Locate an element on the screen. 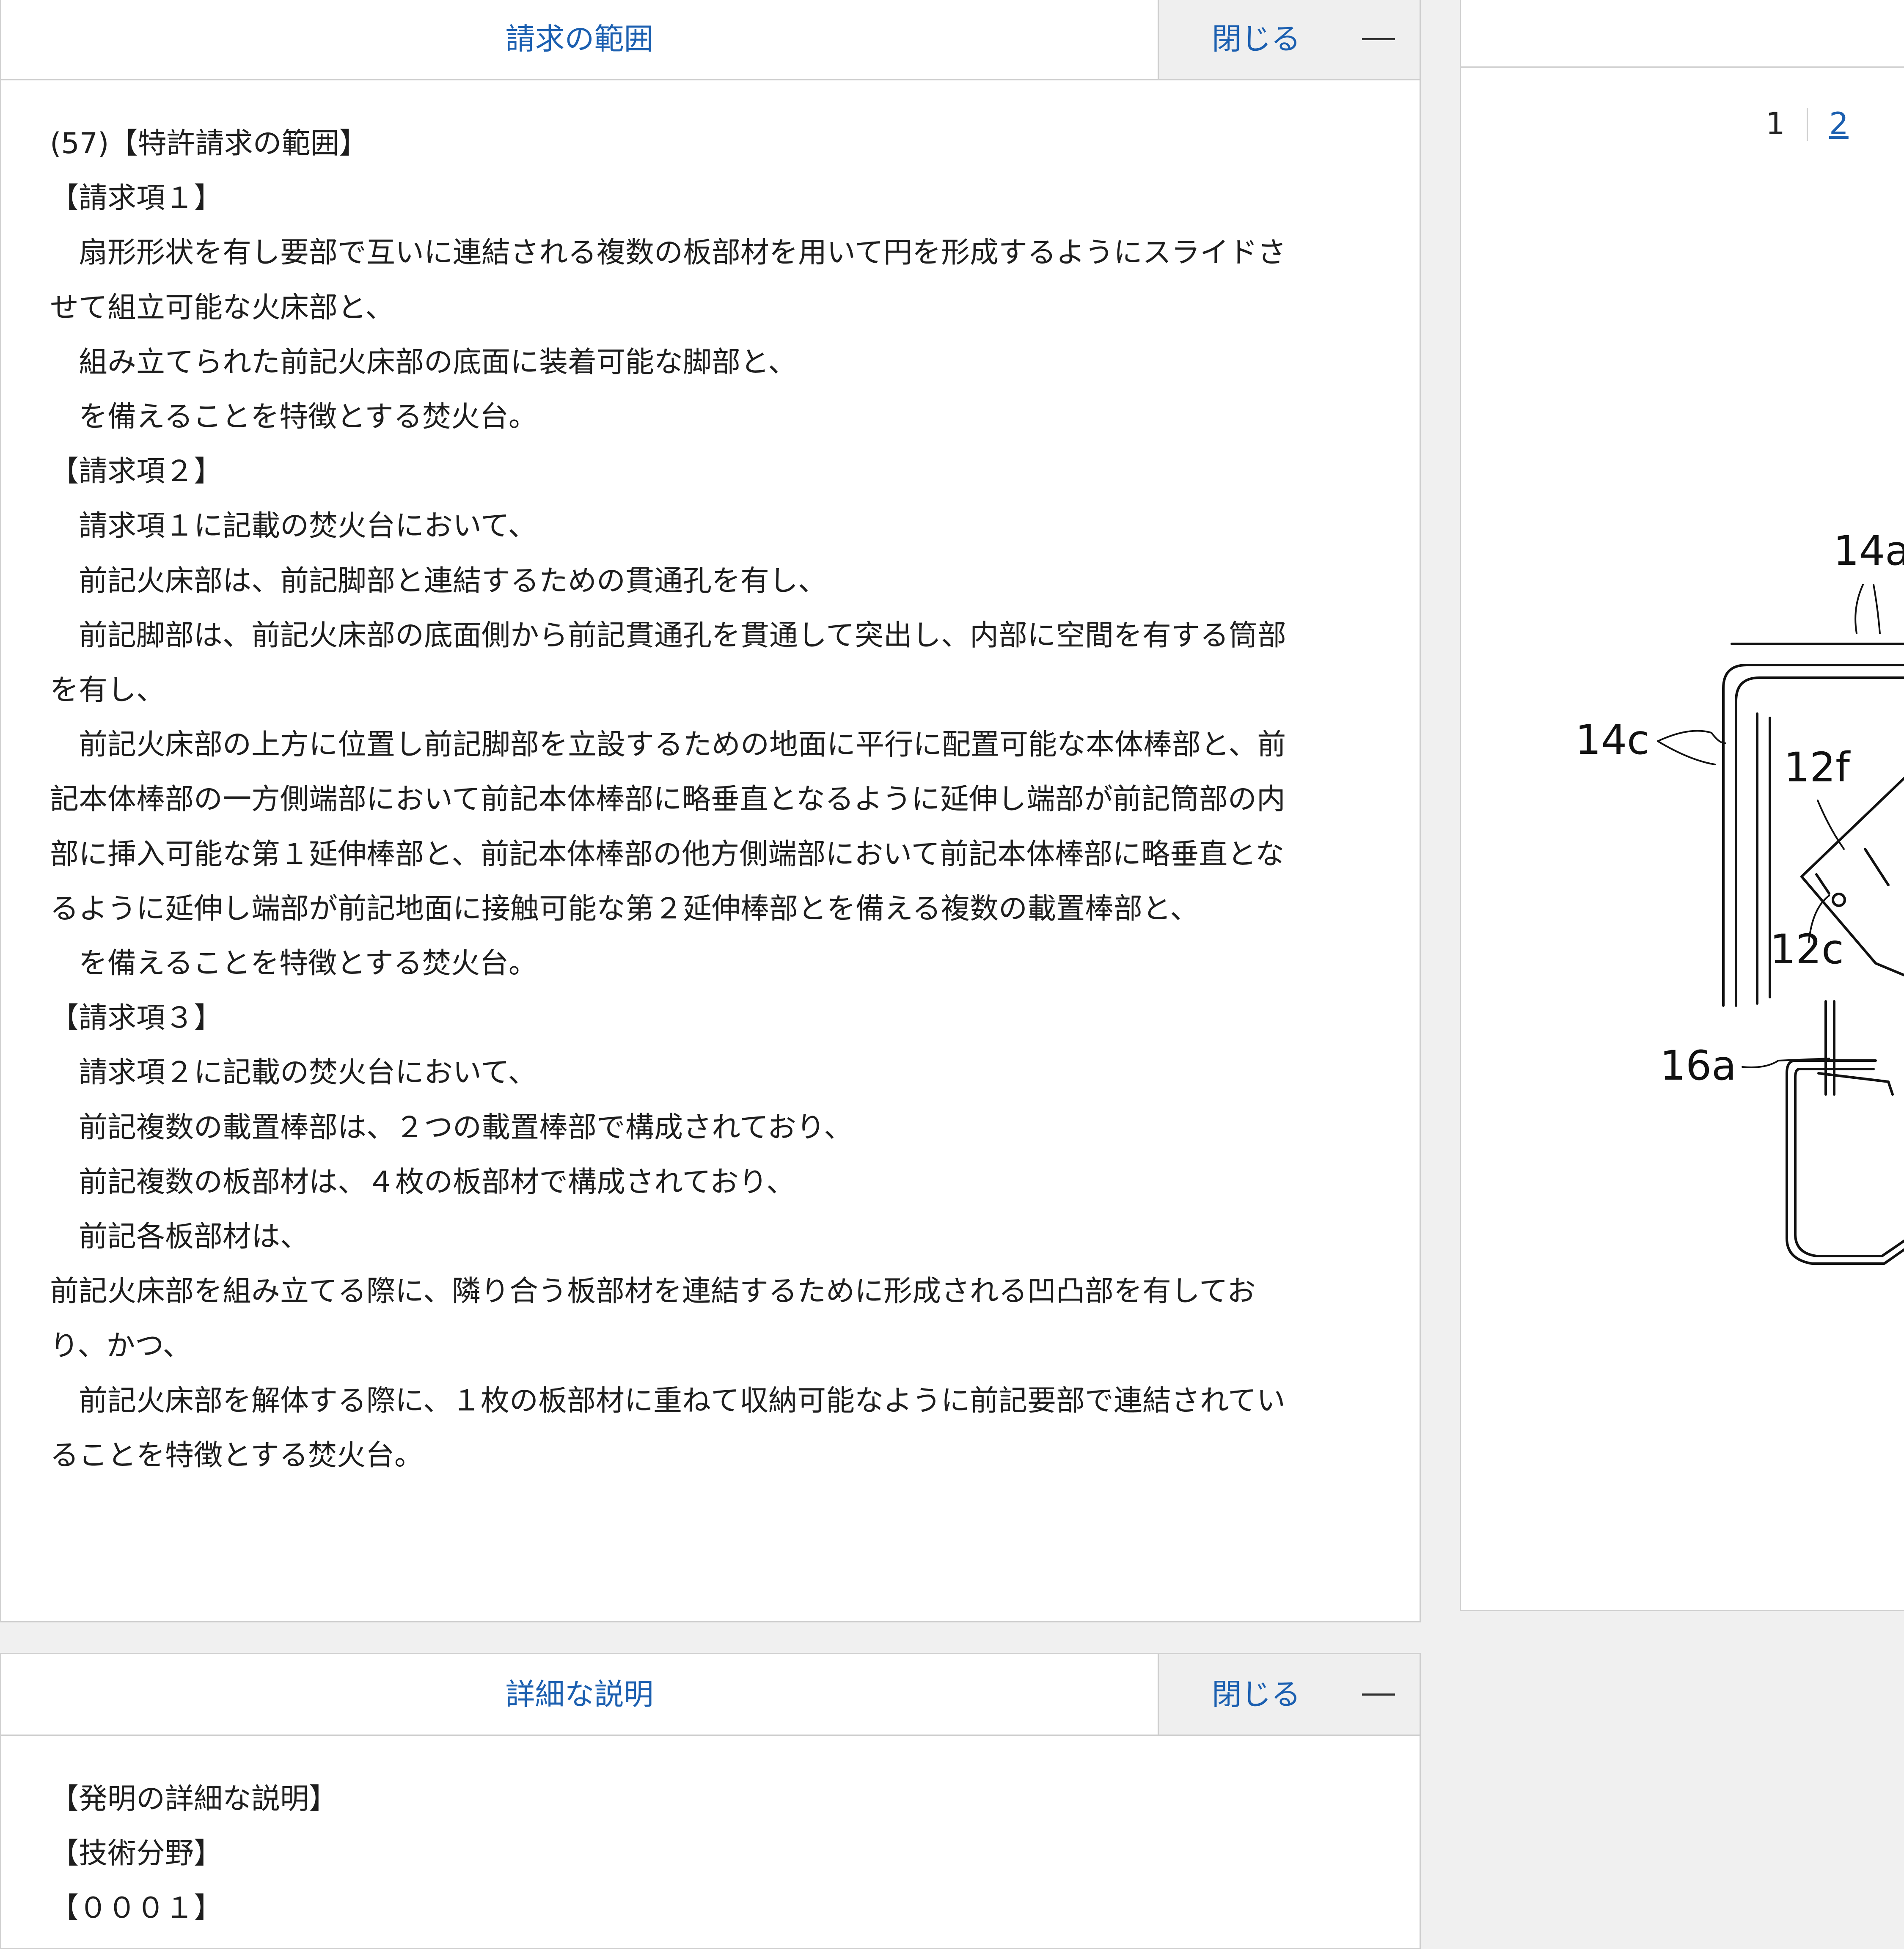  description-close-label: 閉じる is located at coordinates (1256, 1695).